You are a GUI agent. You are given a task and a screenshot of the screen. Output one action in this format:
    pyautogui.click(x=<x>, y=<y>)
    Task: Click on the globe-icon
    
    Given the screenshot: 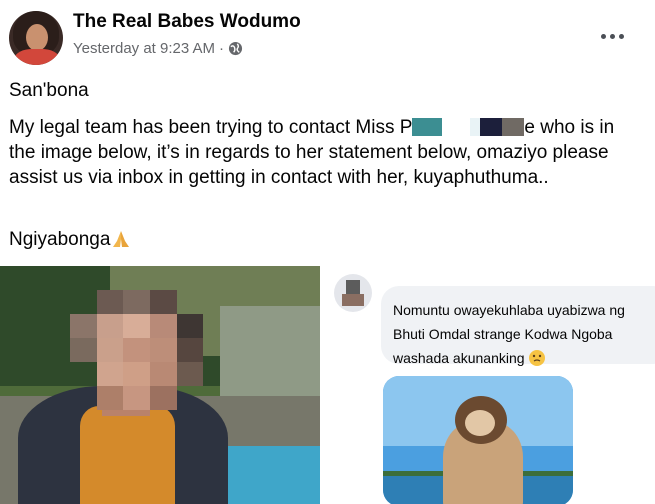 What is the action you would take?
    pyautogui.click(x=235, y=48)
    